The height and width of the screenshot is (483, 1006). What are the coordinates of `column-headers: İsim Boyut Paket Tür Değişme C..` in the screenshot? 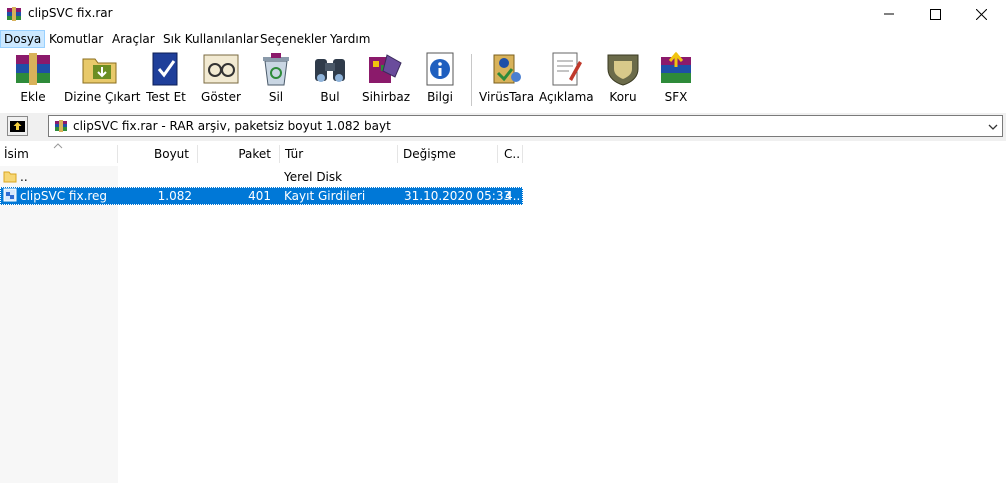 It's located at (503, 154).